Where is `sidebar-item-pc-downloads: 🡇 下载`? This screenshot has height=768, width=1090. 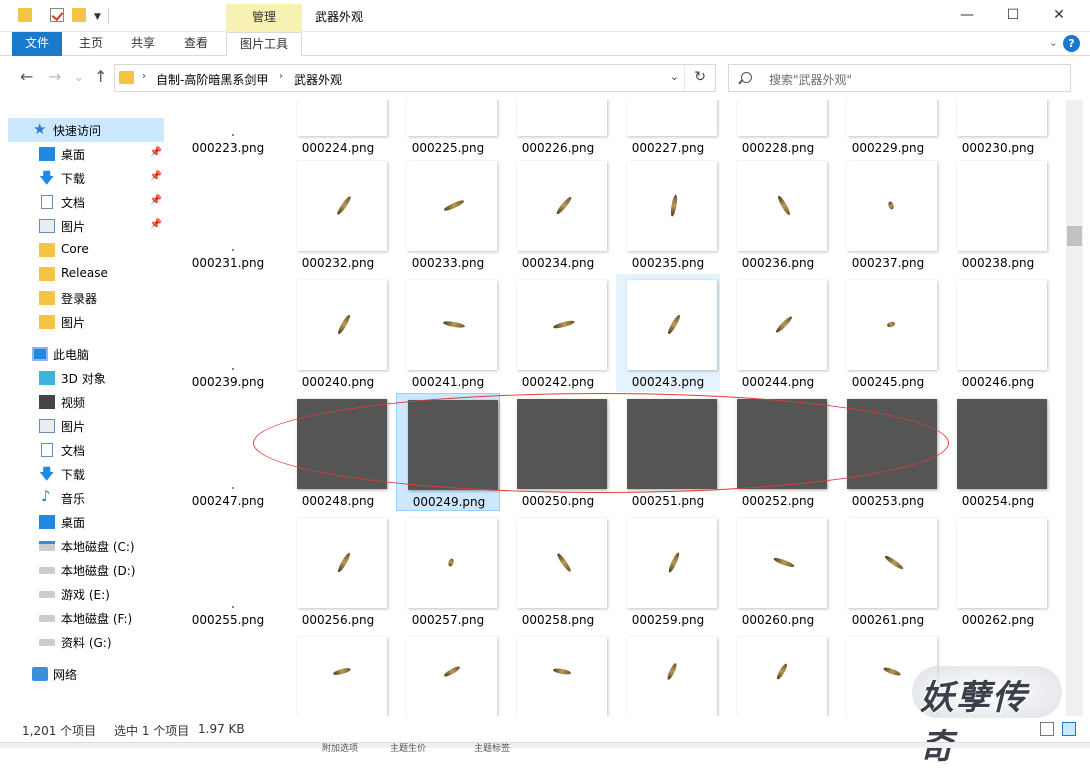
sidebar-item-pc-downloads: 🡇 下载 is located at coordinates (86, 474).